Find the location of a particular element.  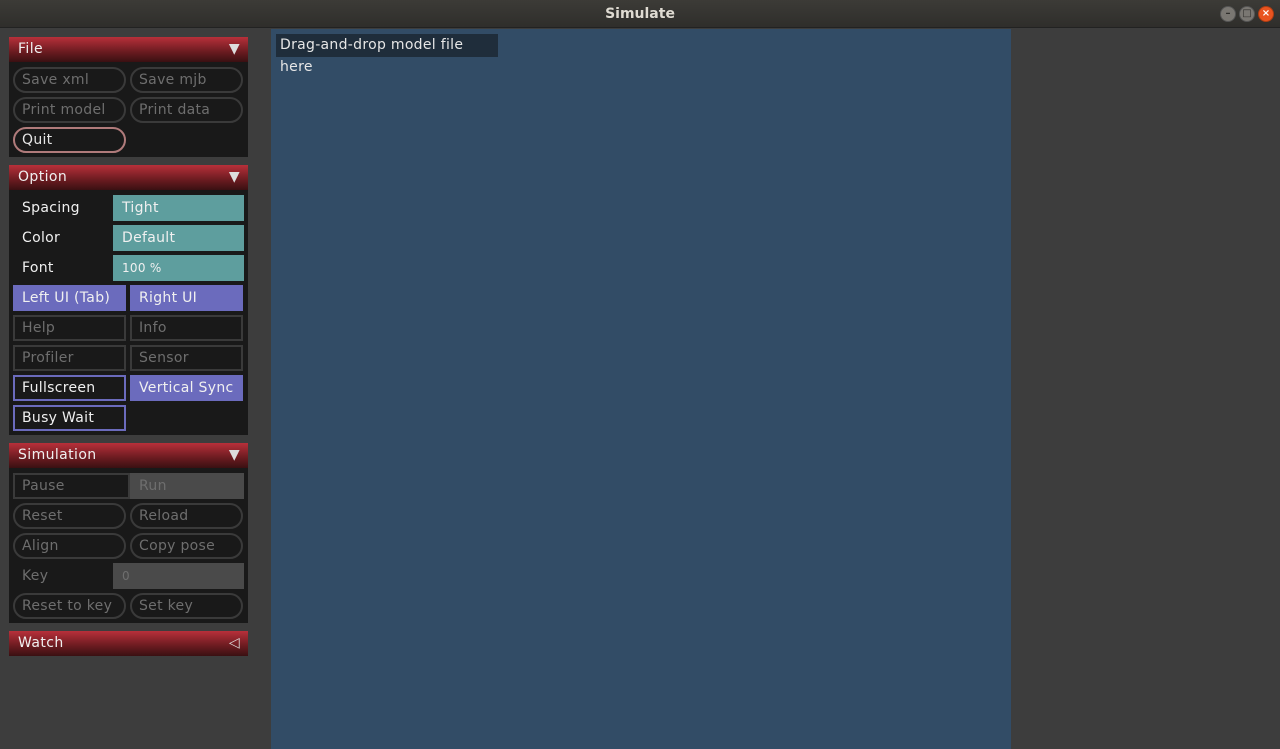

spacing-label: Spacing is located at coordinates (51, 208).